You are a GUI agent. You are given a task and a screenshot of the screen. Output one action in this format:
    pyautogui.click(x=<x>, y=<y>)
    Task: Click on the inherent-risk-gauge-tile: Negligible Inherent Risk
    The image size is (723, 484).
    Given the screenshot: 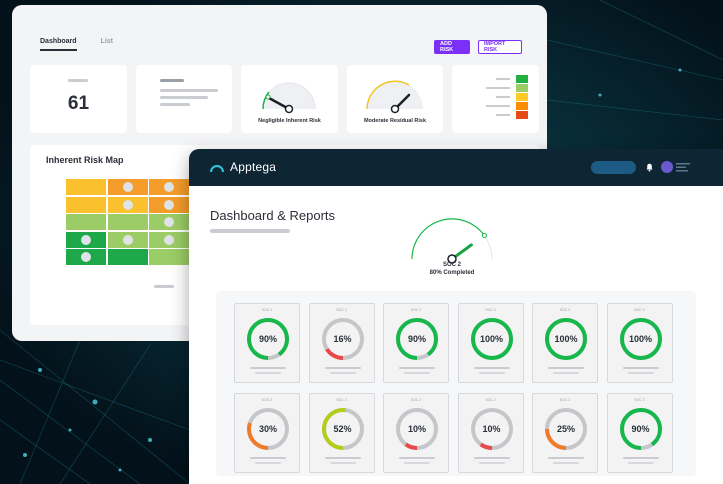 What is the action you would take?
    pyautogui.click(x=289, y=99)
    